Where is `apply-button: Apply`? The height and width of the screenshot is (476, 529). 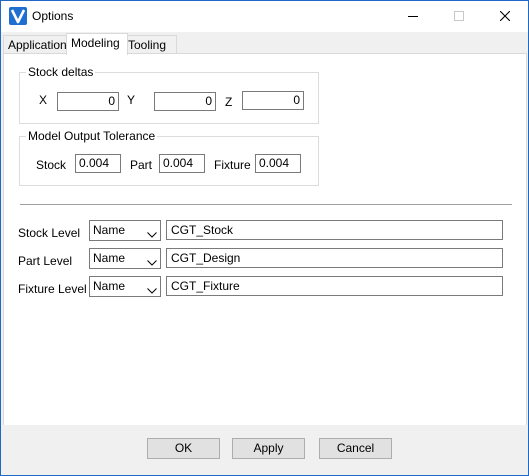 apply-button: Apply is located at coordinates (268, 448).